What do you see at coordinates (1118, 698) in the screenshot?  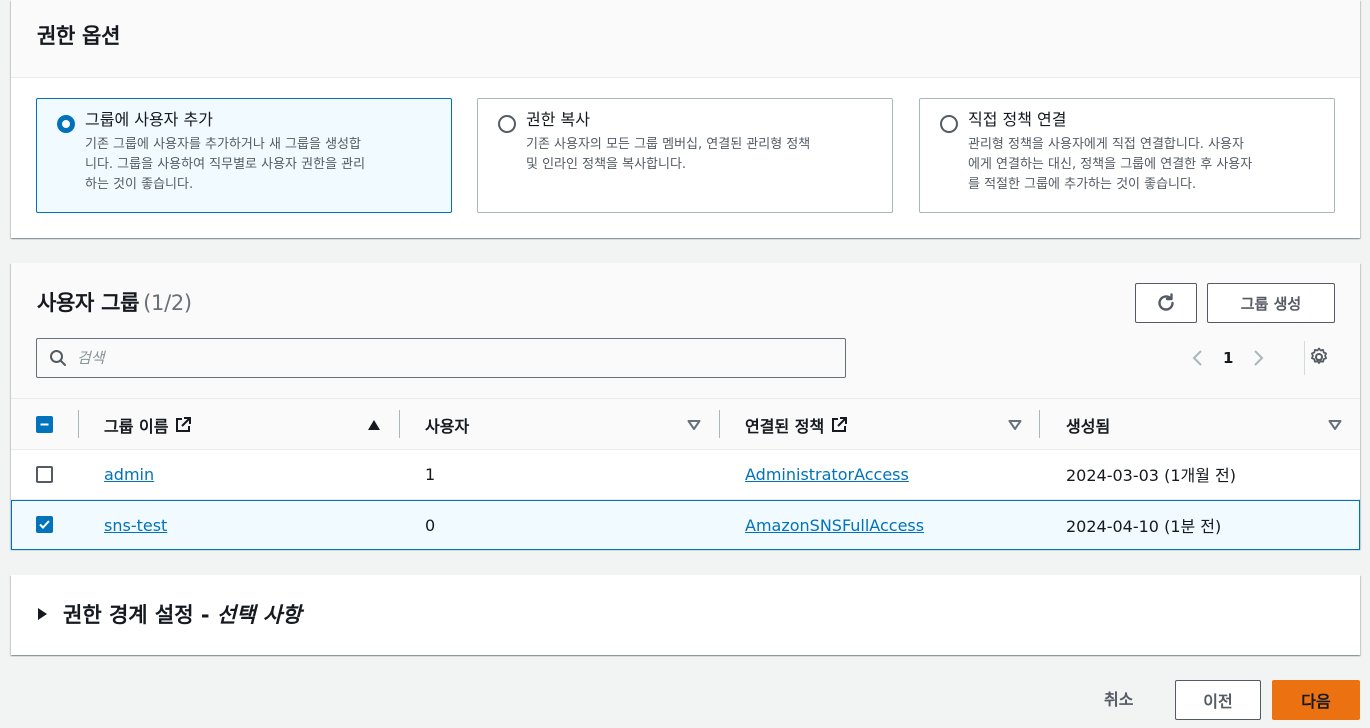 I see `cancel-button: 취소` at bounding box center [1118, 698].